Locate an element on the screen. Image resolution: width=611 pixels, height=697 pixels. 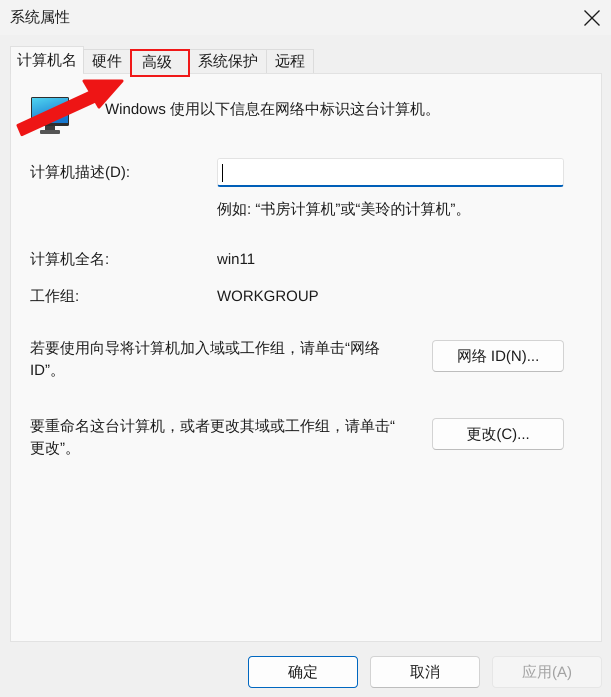
window-title: 系统属性 is located at coordinates (40, 18).